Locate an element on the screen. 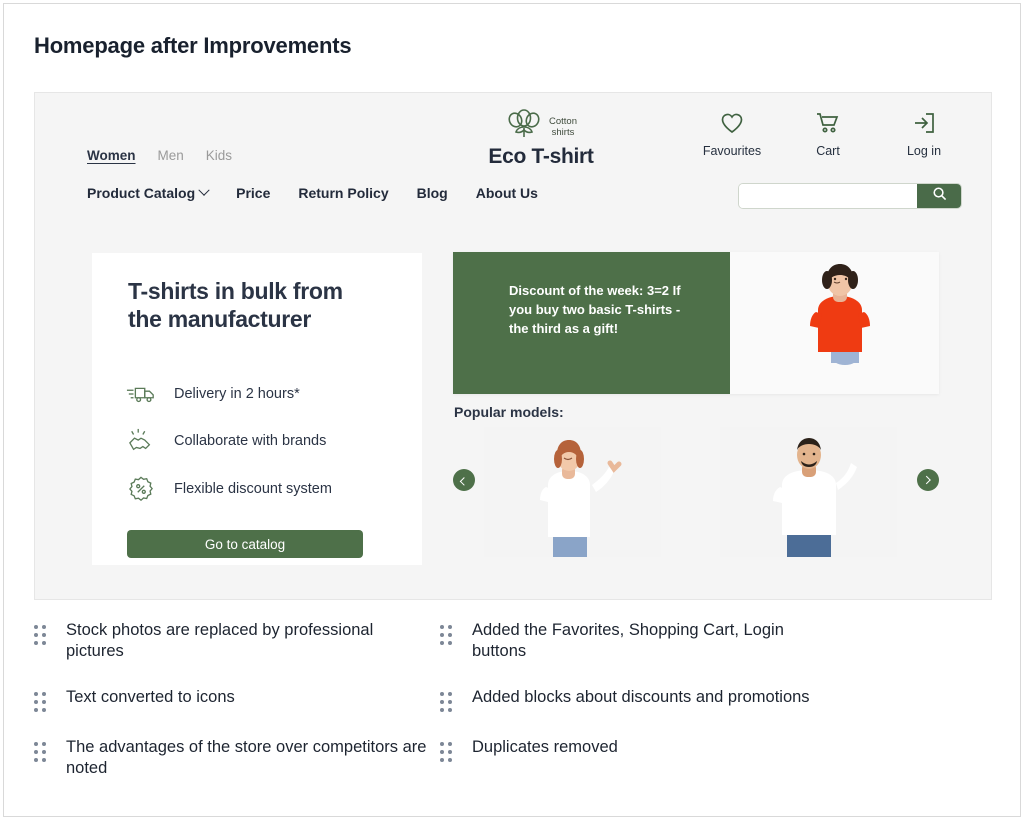  chevron-right-icon is located at coordinates (926, 480).